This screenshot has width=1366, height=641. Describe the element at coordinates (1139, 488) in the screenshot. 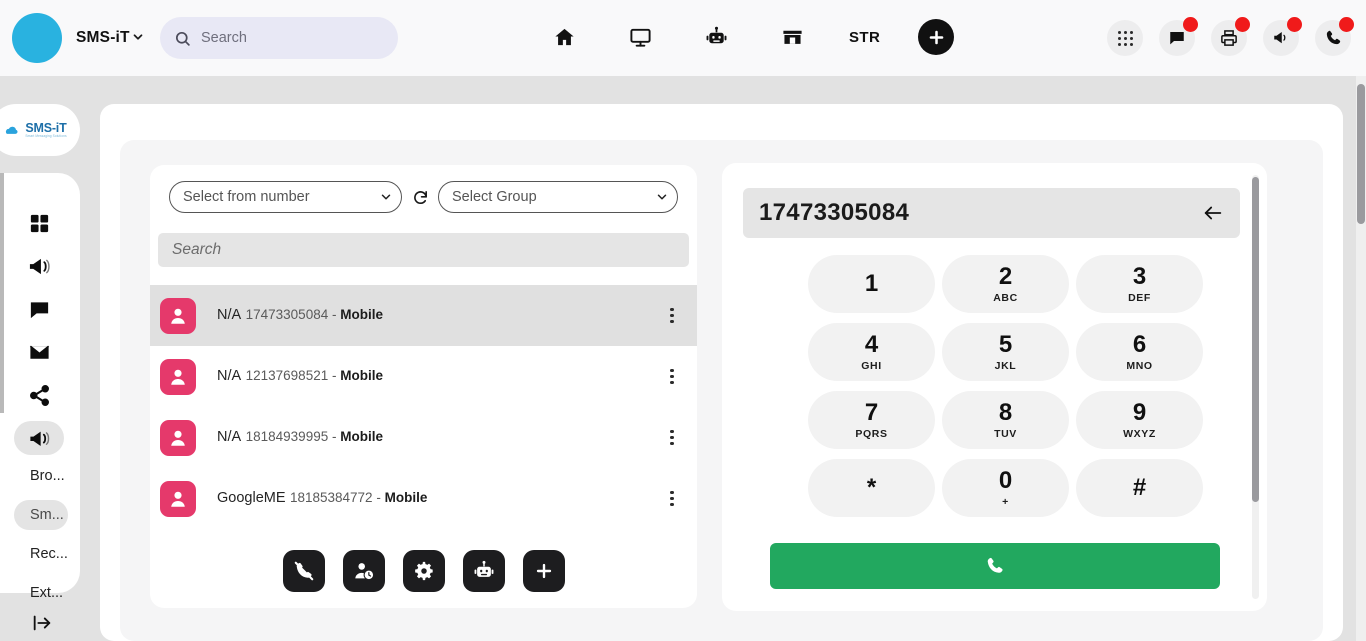

I see `keypad-key-hash: #` at that location.